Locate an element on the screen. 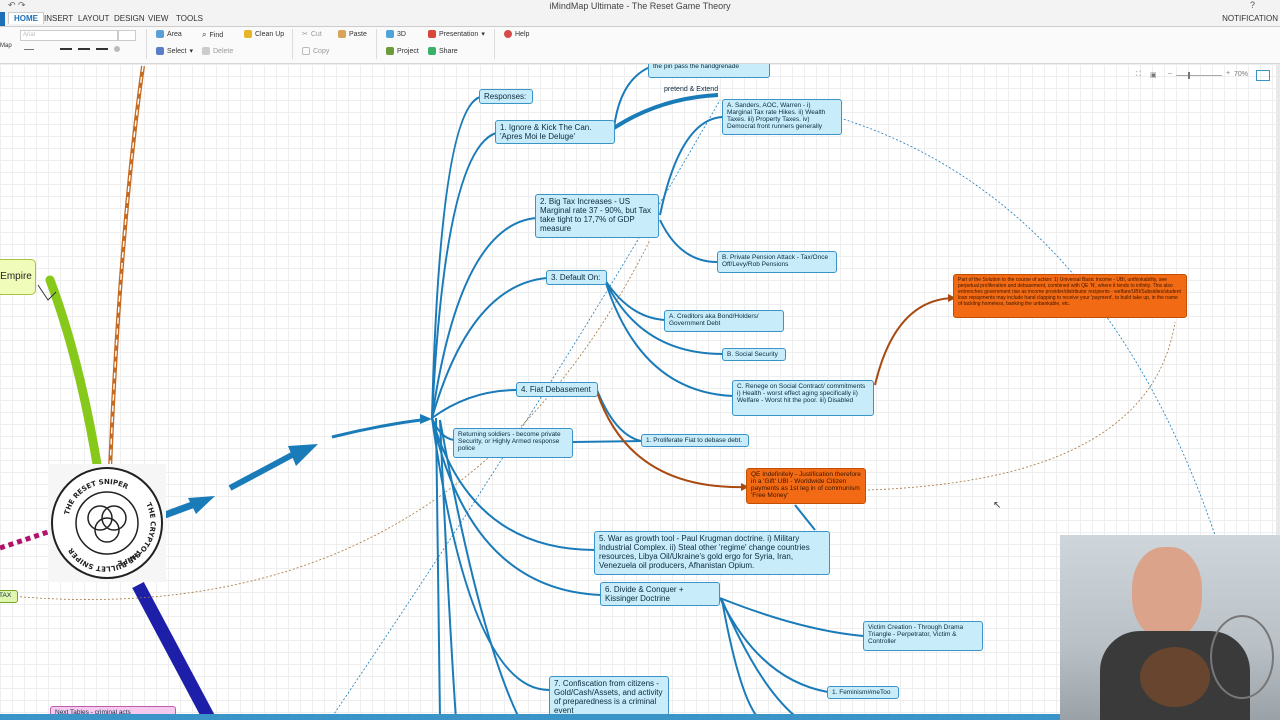 This screenshot has height=720, width=1280. zoom-in-button: + is located at coordinates (1228, 73).